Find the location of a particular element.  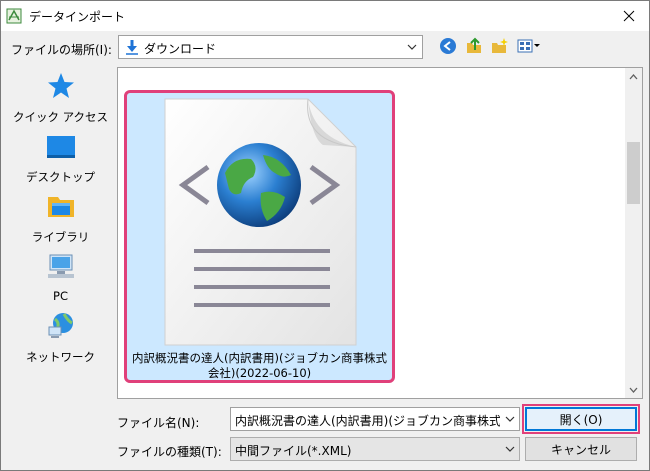

window-title: データインポート is located at coordinates (77, 17).